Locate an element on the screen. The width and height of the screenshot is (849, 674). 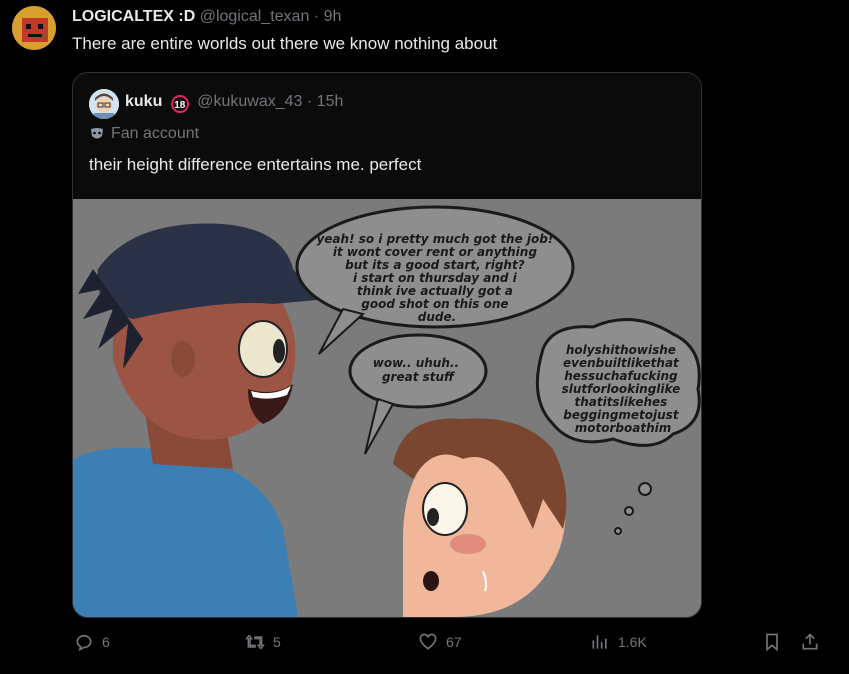
bookmark-button is located at coordinates (772, 642).